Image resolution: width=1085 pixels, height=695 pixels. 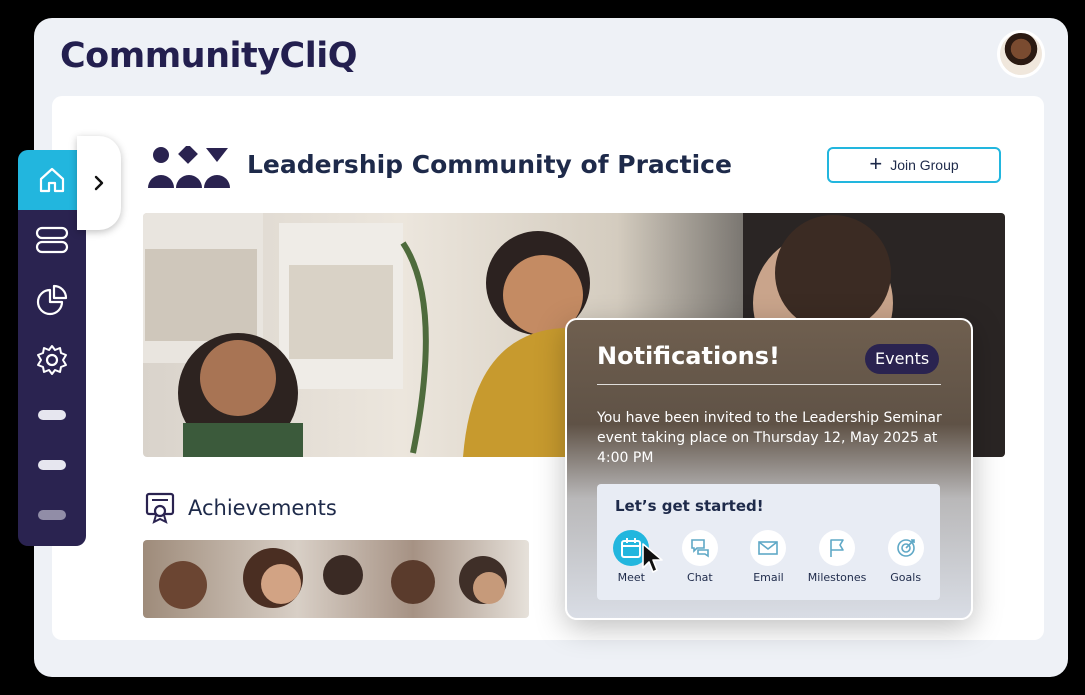 What do you see at coordinates (1021, 54) in the screenshot?
I see `avatar` at bounding box center [1021, 54].